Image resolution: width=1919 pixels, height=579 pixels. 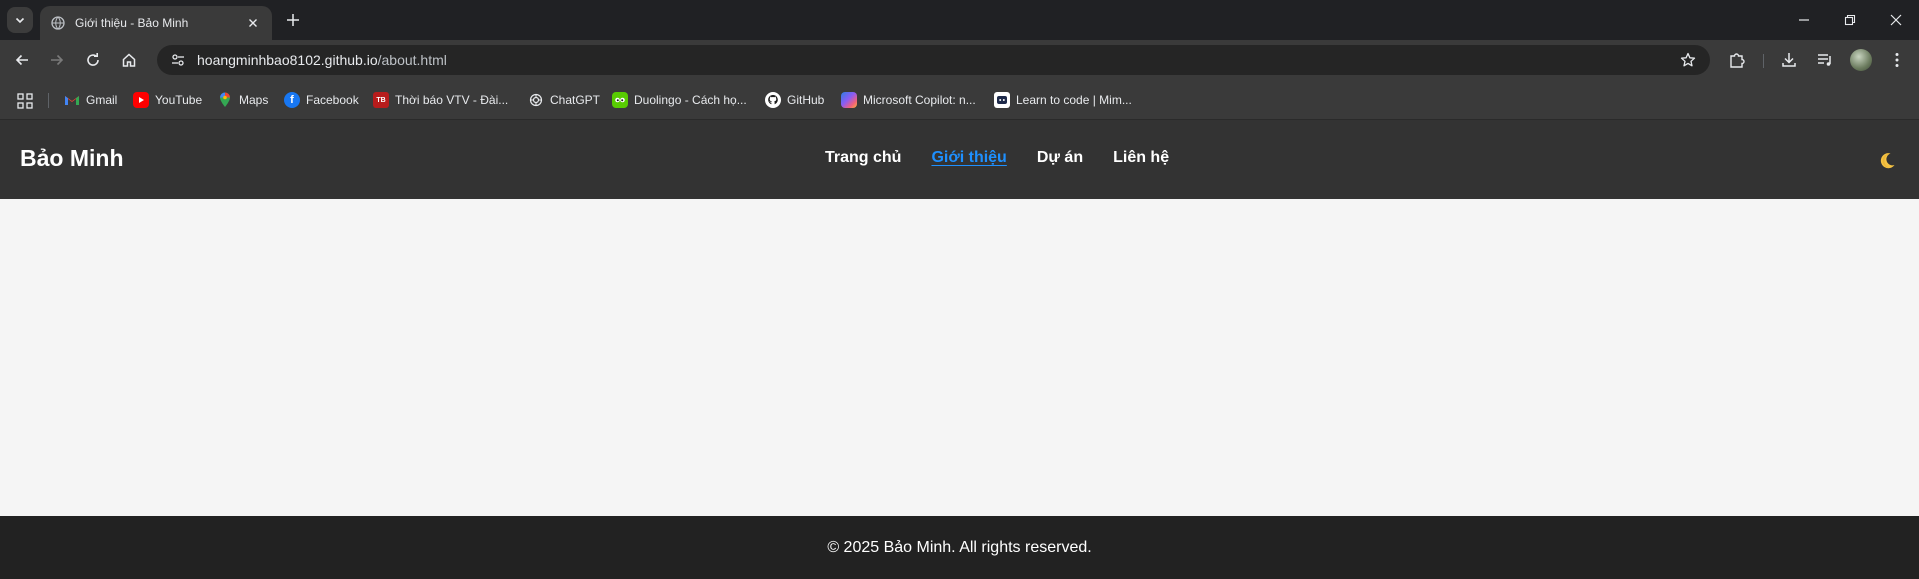 I want to click on bookmarks-divider, so click(x=48, y=100).